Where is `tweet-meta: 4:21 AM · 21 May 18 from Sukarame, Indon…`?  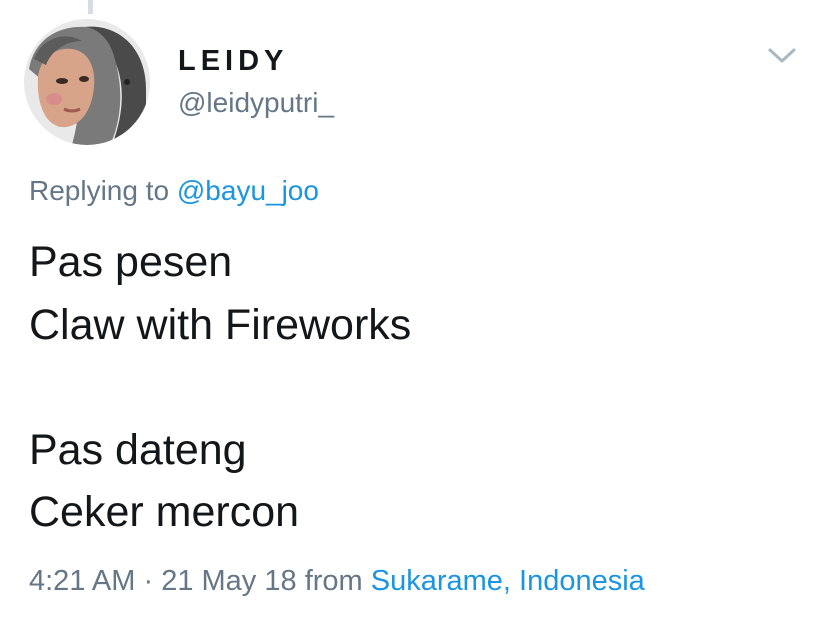 tweet-meta: 4:21 AM · 21 May 18 from Sukarame, Indon… is located at coordinates (337, 581).